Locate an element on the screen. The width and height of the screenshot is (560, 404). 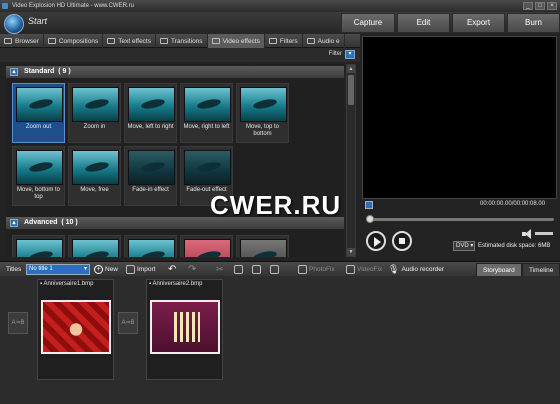
undo-icon: ↶ is located at coordinates (172, 269).